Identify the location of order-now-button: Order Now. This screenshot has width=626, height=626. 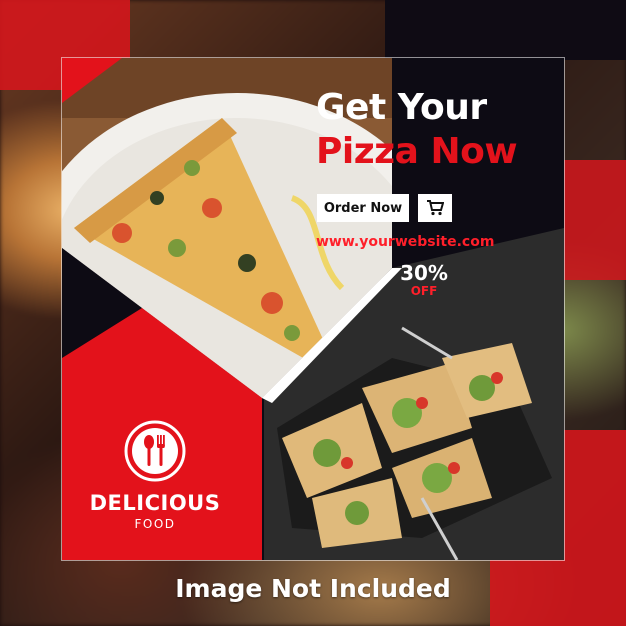
(363, 208).